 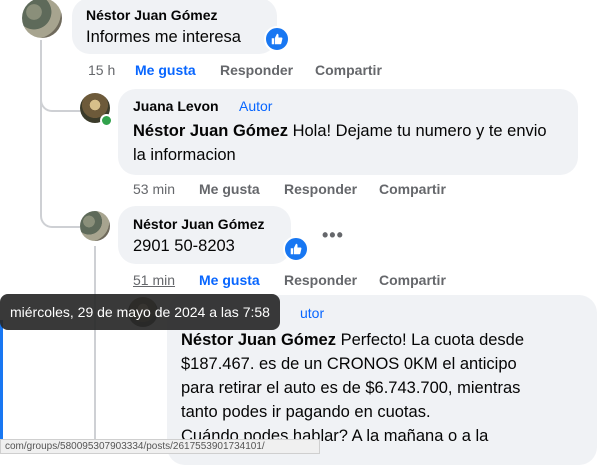 What do you see at coordinates (140, 312) in the screenshot?
I see `timestamp-tooltip: miércoles, 29 de mayo de 2024 a las 7:58` at bounding box center [140, 312].